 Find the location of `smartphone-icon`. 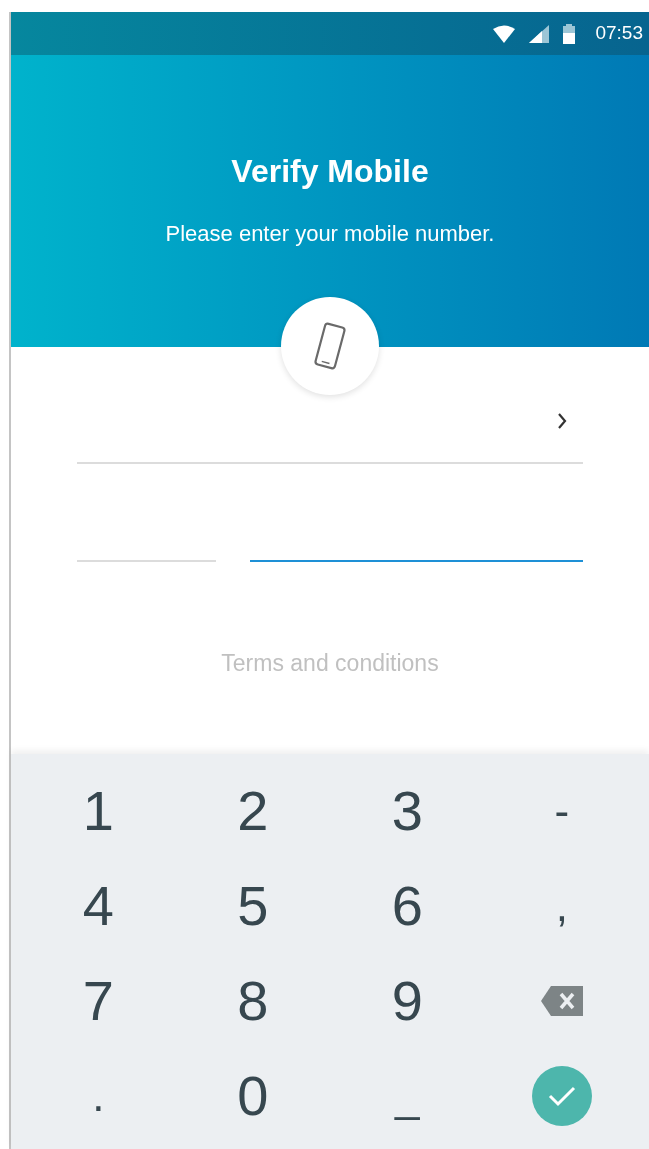

smartphone-icon is located at coordinates (330, 346).